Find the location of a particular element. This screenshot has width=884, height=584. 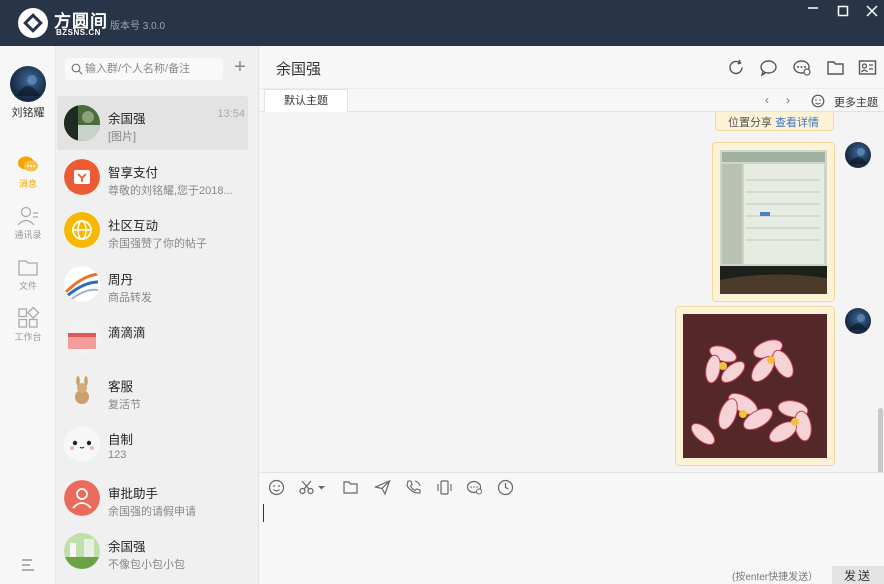

screenshot-thumbnail is located at coordinates (773, 222).